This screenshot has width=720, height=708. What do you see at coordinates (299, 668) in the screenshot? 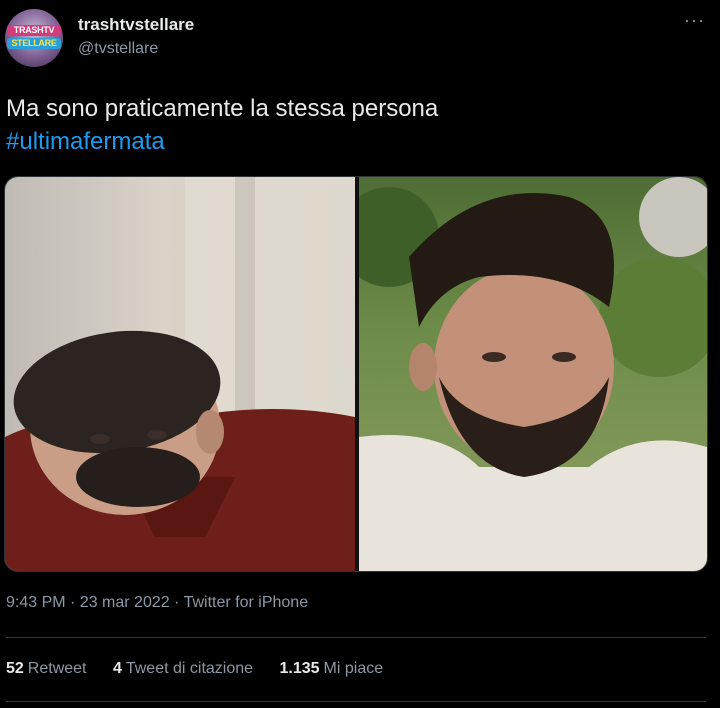
I see `likes-count: 1.135` at bounding box center [299, 668].